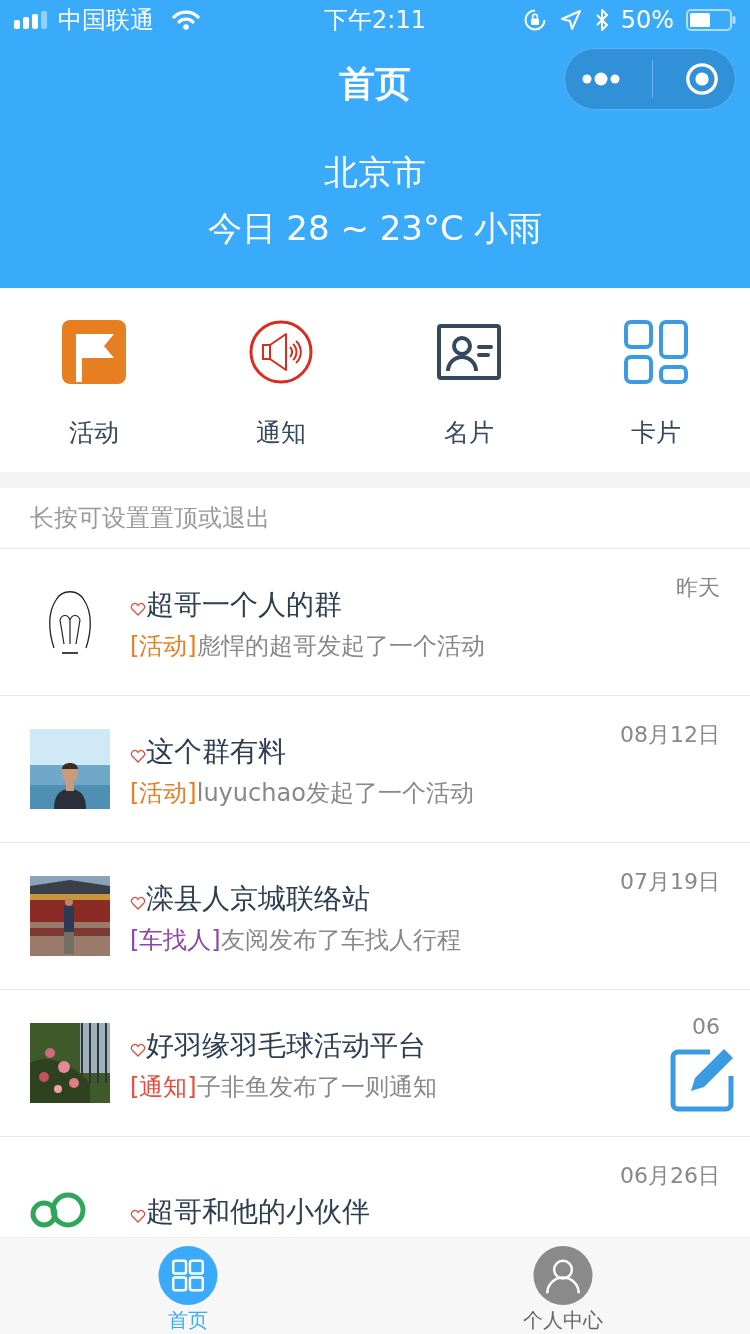 The width and height of the screenshot is (750, 1334). I want to click on city-name: 北京市, so click(375, 172).